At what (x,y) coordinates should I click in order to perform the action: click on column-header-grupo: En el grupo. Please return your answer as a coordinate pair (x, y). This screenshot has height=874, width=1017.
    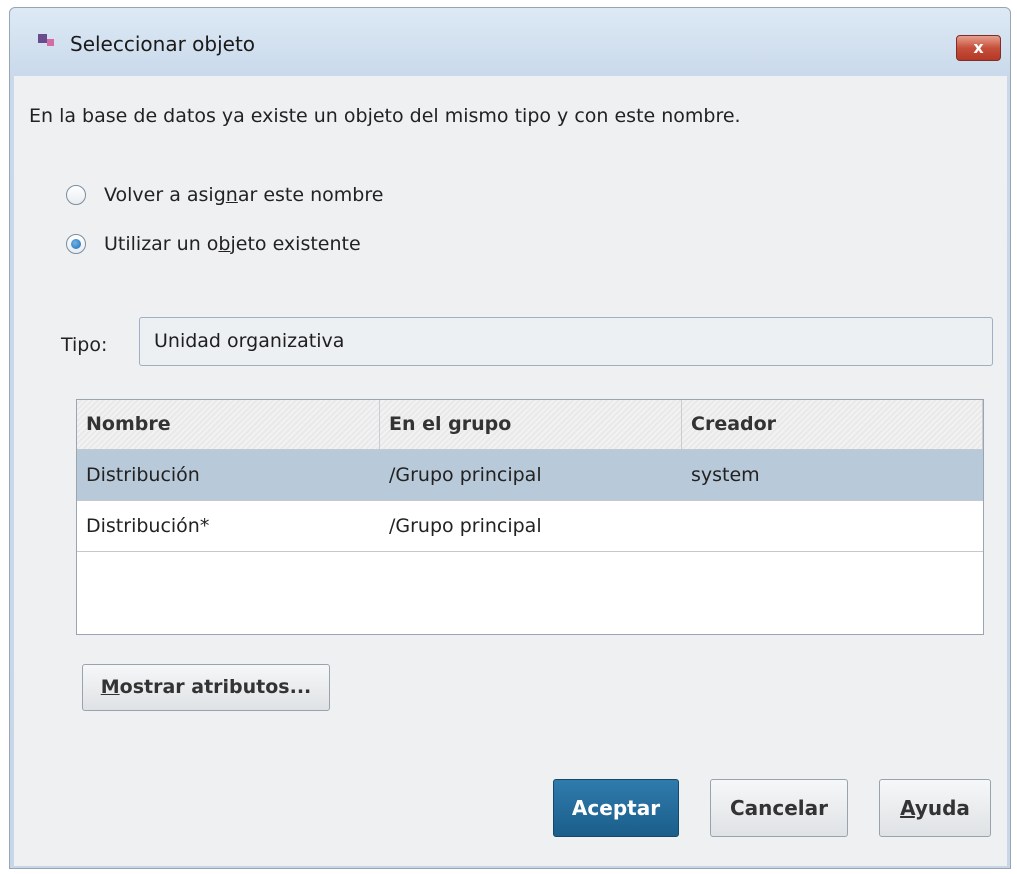
    Looking at the image, I should click on (531, 424).